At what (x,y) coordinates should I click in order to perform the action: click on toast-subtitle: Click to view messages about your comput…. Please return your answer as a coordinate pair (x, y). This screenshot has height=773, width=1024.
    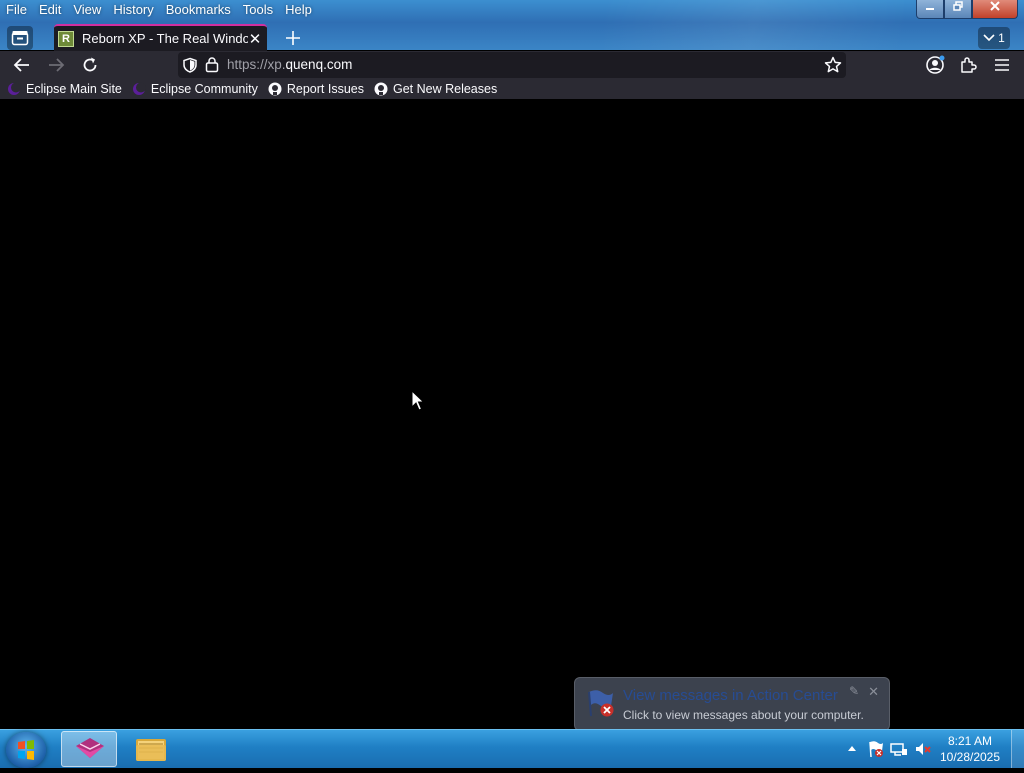
    Looking at the image, I should click on (743, 715).